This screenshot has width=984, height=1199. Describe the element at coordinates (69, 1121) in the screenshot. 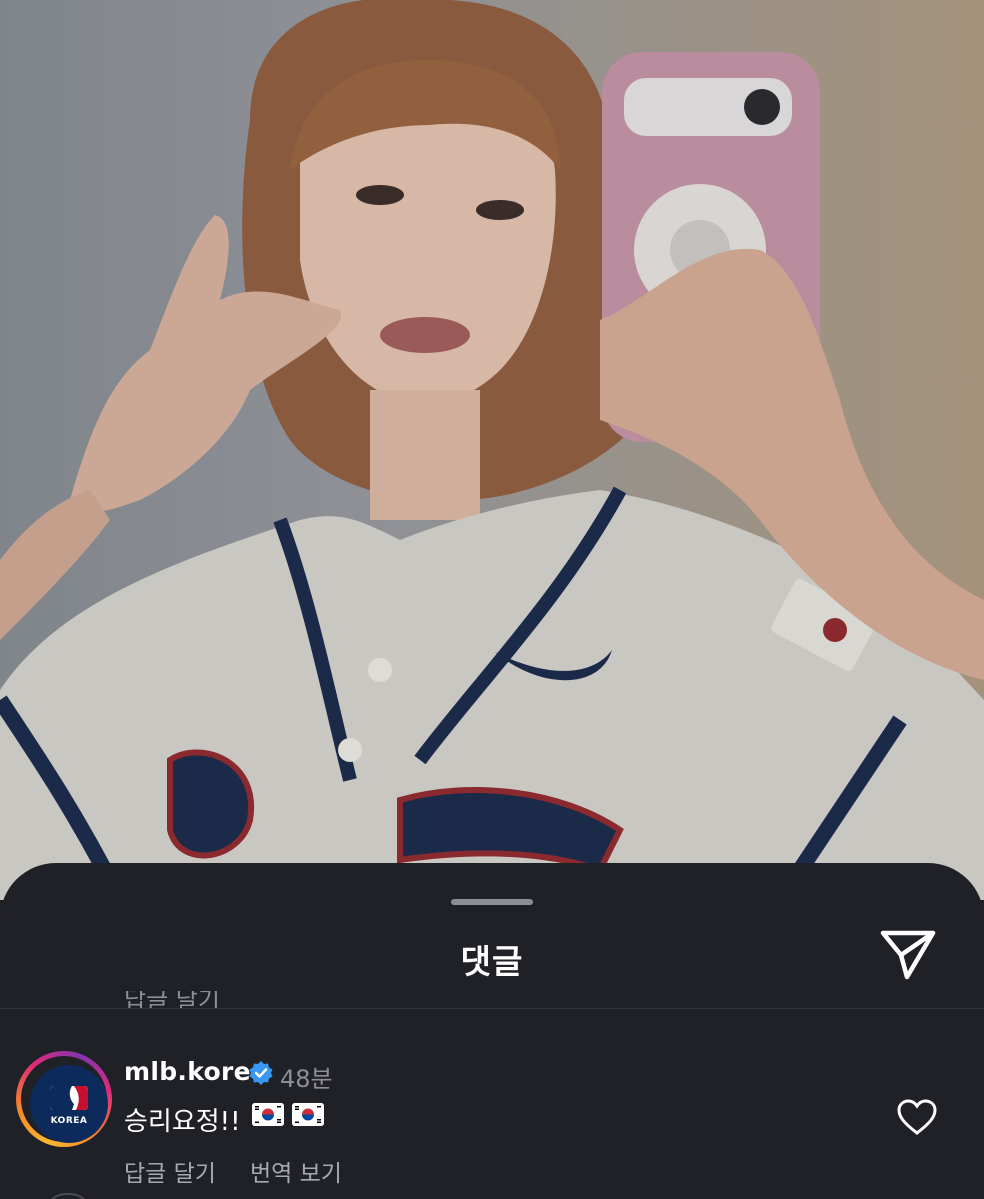

I see `avatar-label: KOREA` at that location.